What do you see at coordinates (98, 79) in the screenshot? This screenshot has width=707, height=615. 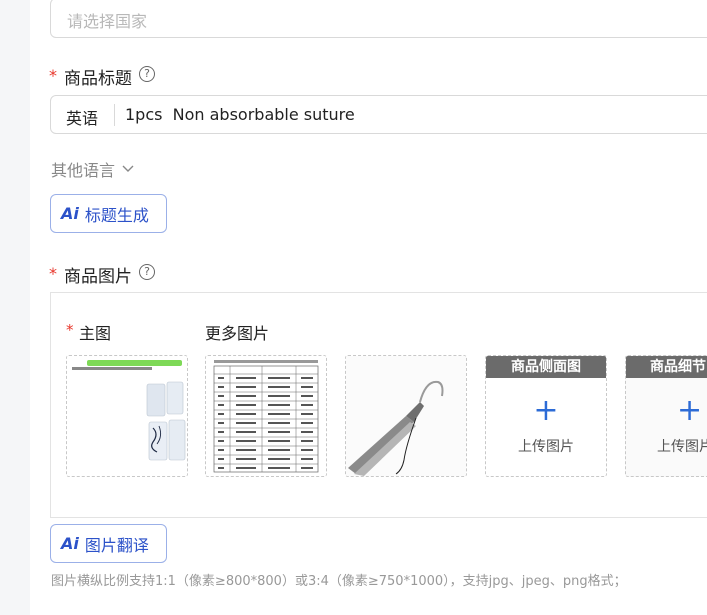 I see `title-label: 商品标题` at bounding box center [98, 79].